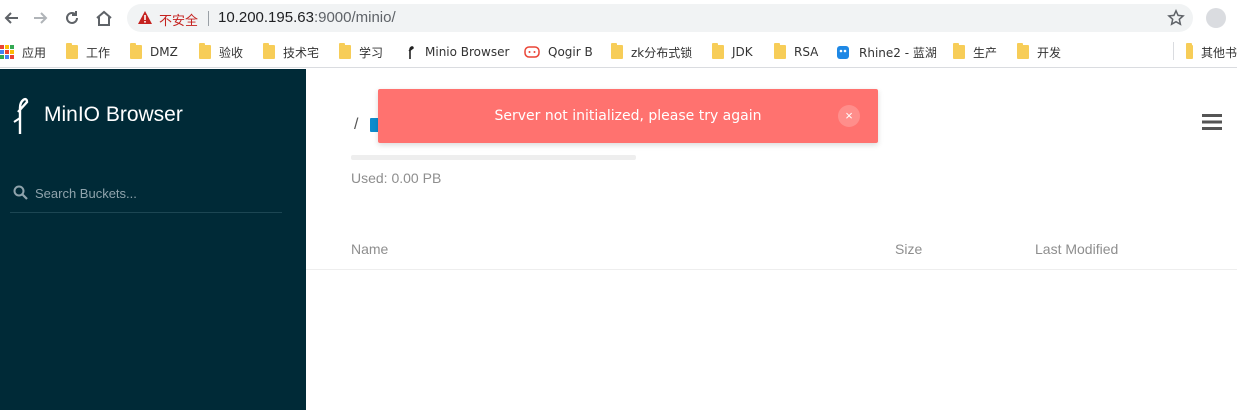 This screenshot has height=410, width=1237. I want to click on reload-icon, so click(72, 17).